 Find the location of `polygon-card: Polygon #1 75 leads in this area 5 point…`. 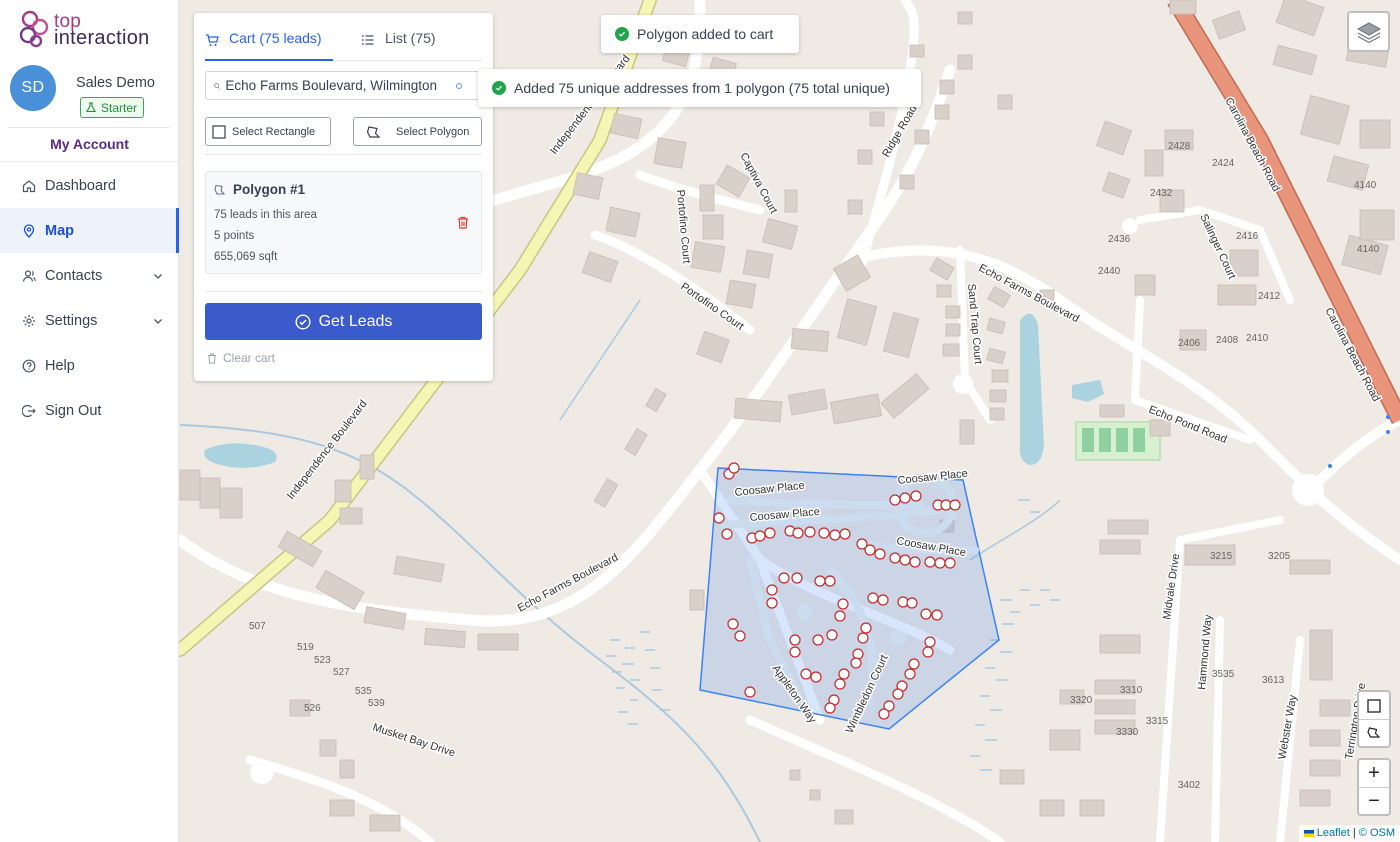

polygon-card: Polygon #1 75 leads in this area 5 point… is located at coordinates (343, 222).